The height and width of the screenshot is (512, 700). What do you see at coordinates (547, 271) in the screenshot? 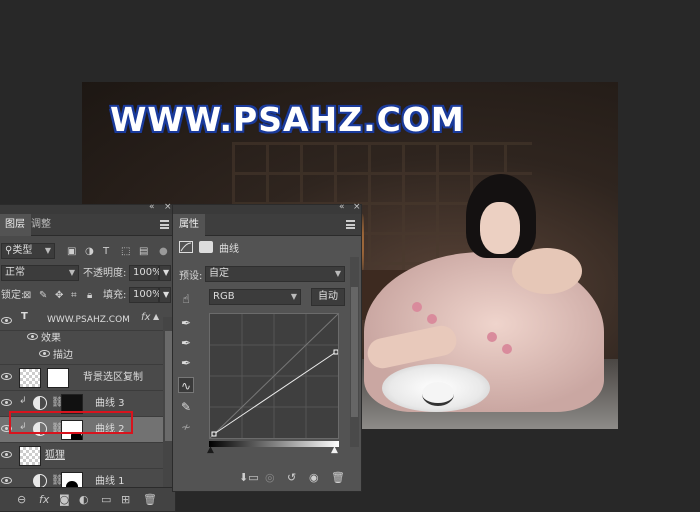
I see `woman-shoulder` at bounding box center [547, 271].